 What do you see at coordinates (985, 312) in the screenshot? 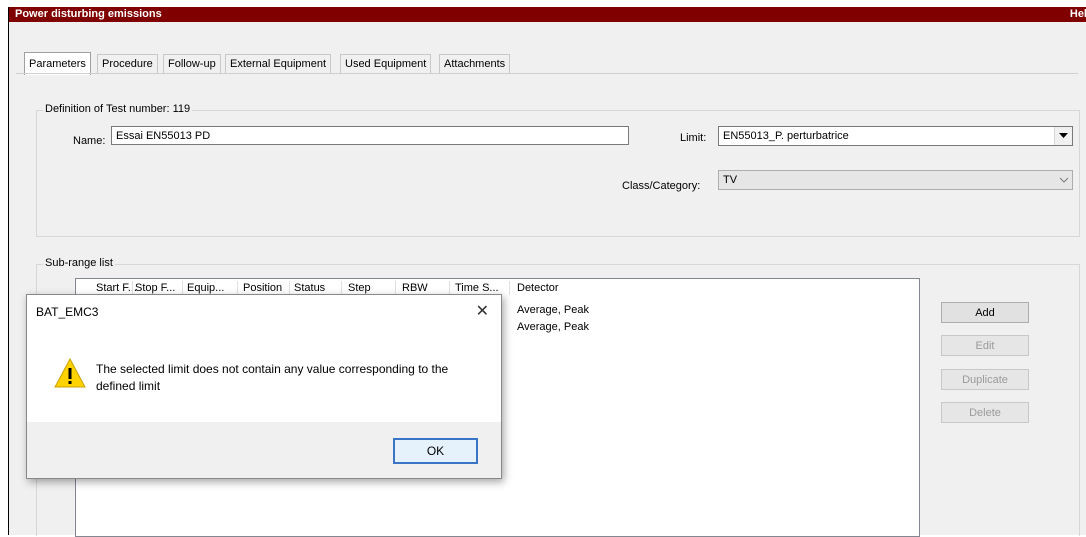
I see `add-button: Add` at bounding box center [985, 312].